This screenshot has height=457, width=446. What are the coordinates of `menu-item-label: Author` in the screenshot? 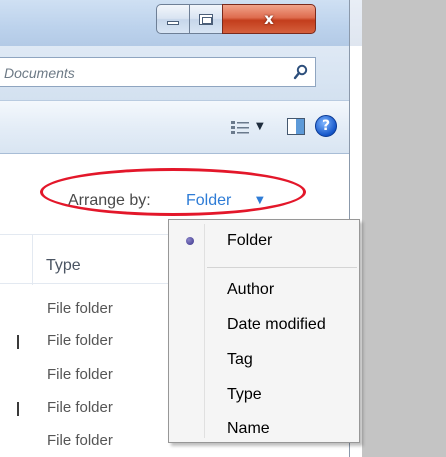 It's located at (251, 289).